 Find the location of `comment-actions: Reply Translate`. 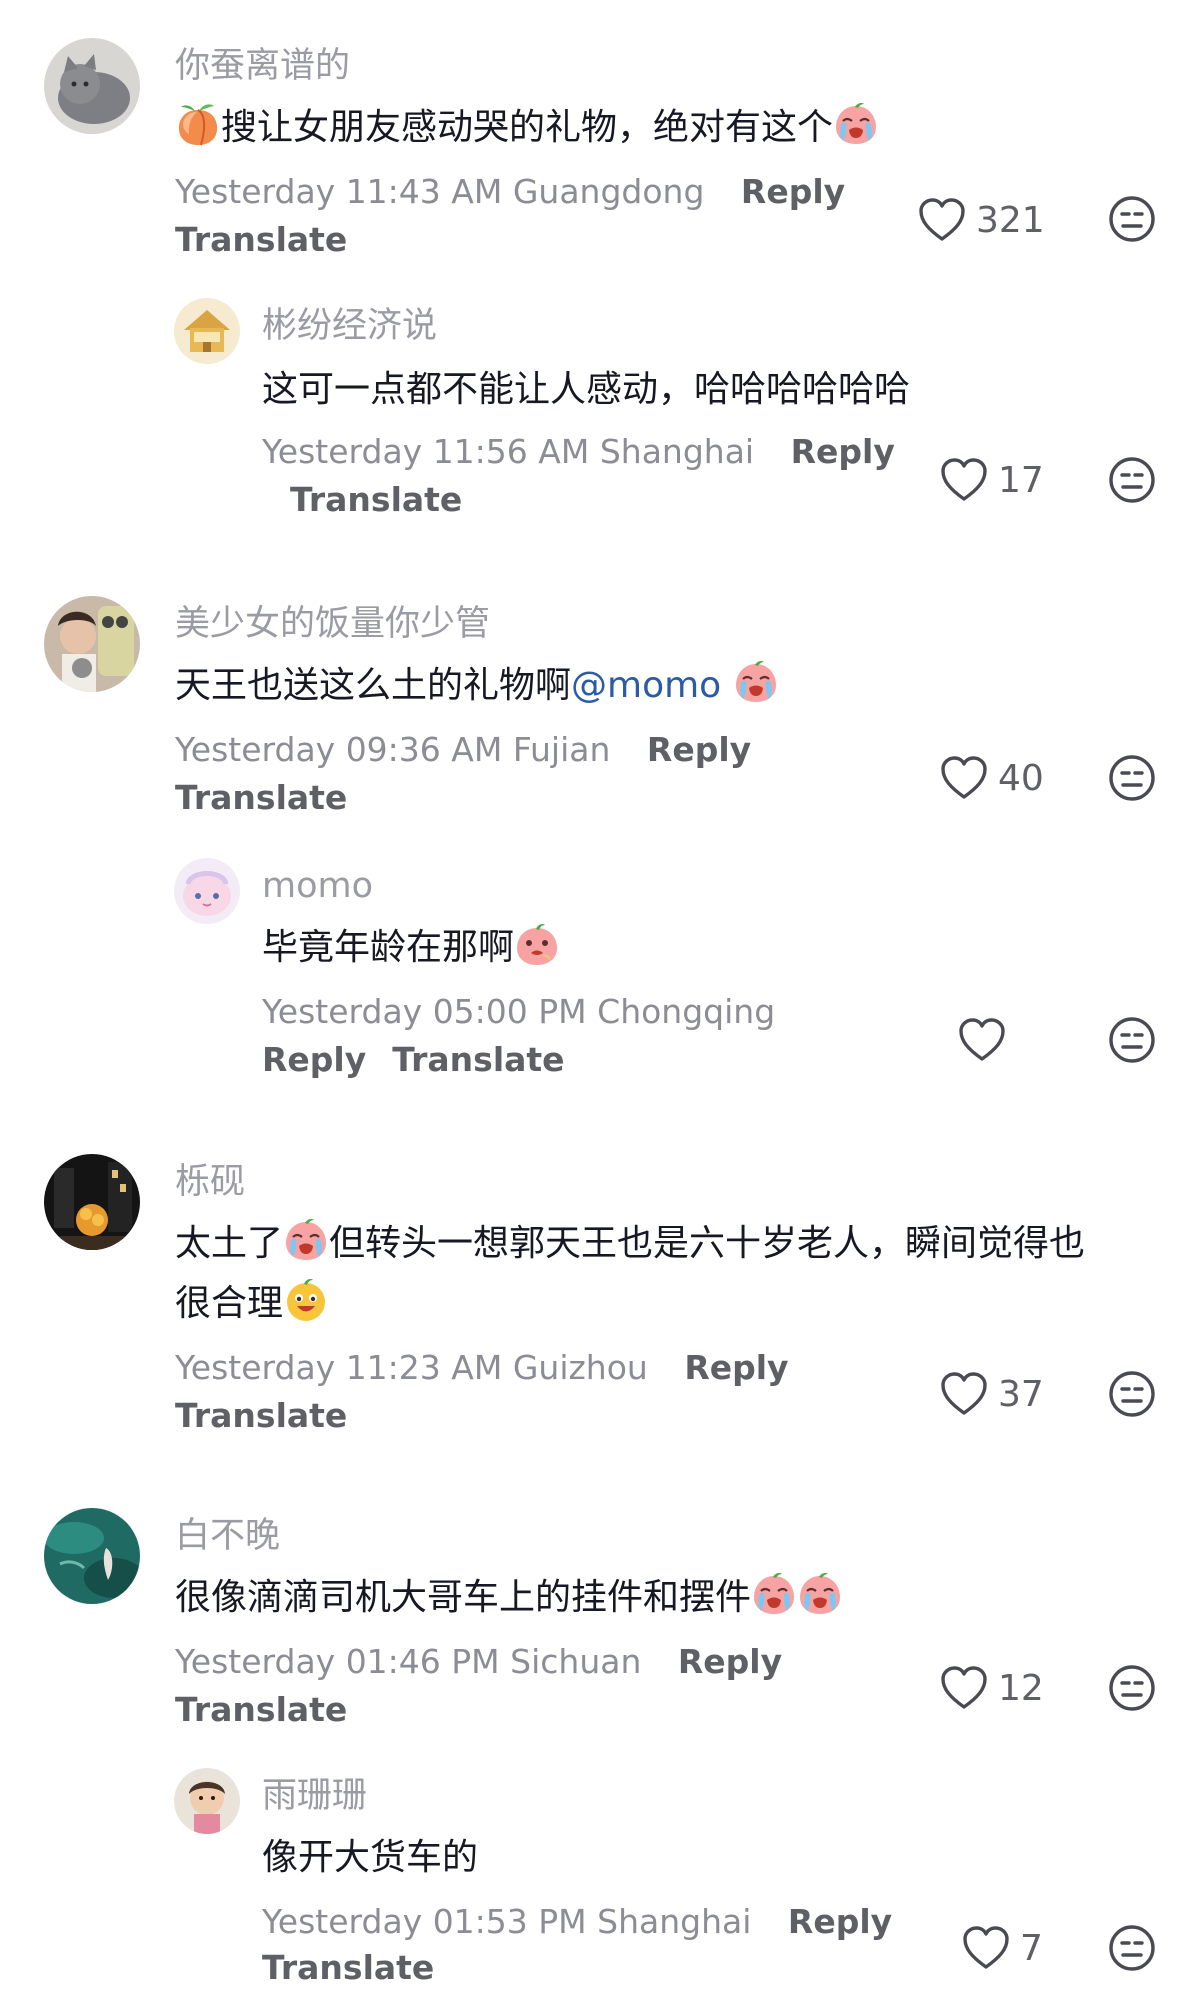

comment-actions: Reply Translate is located at coordinates (413, 1060).